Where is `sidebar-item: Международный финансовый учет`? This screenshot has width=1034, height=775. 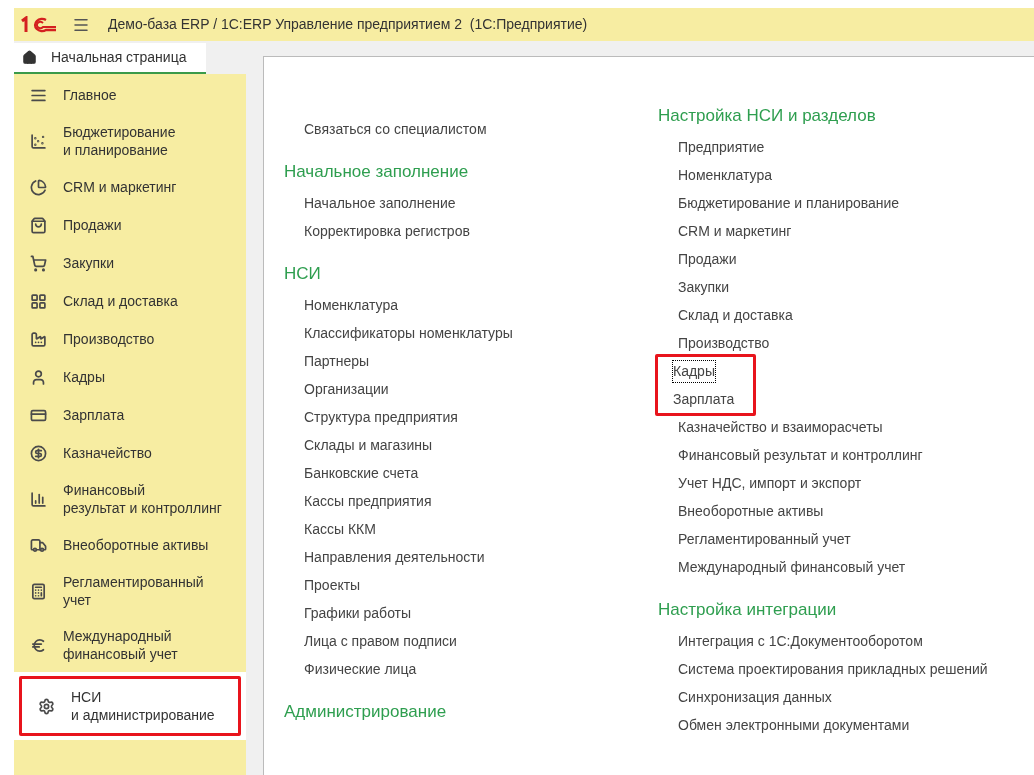 sidebar-item: Международный финансовый учет is located at coordinates (130, 645).